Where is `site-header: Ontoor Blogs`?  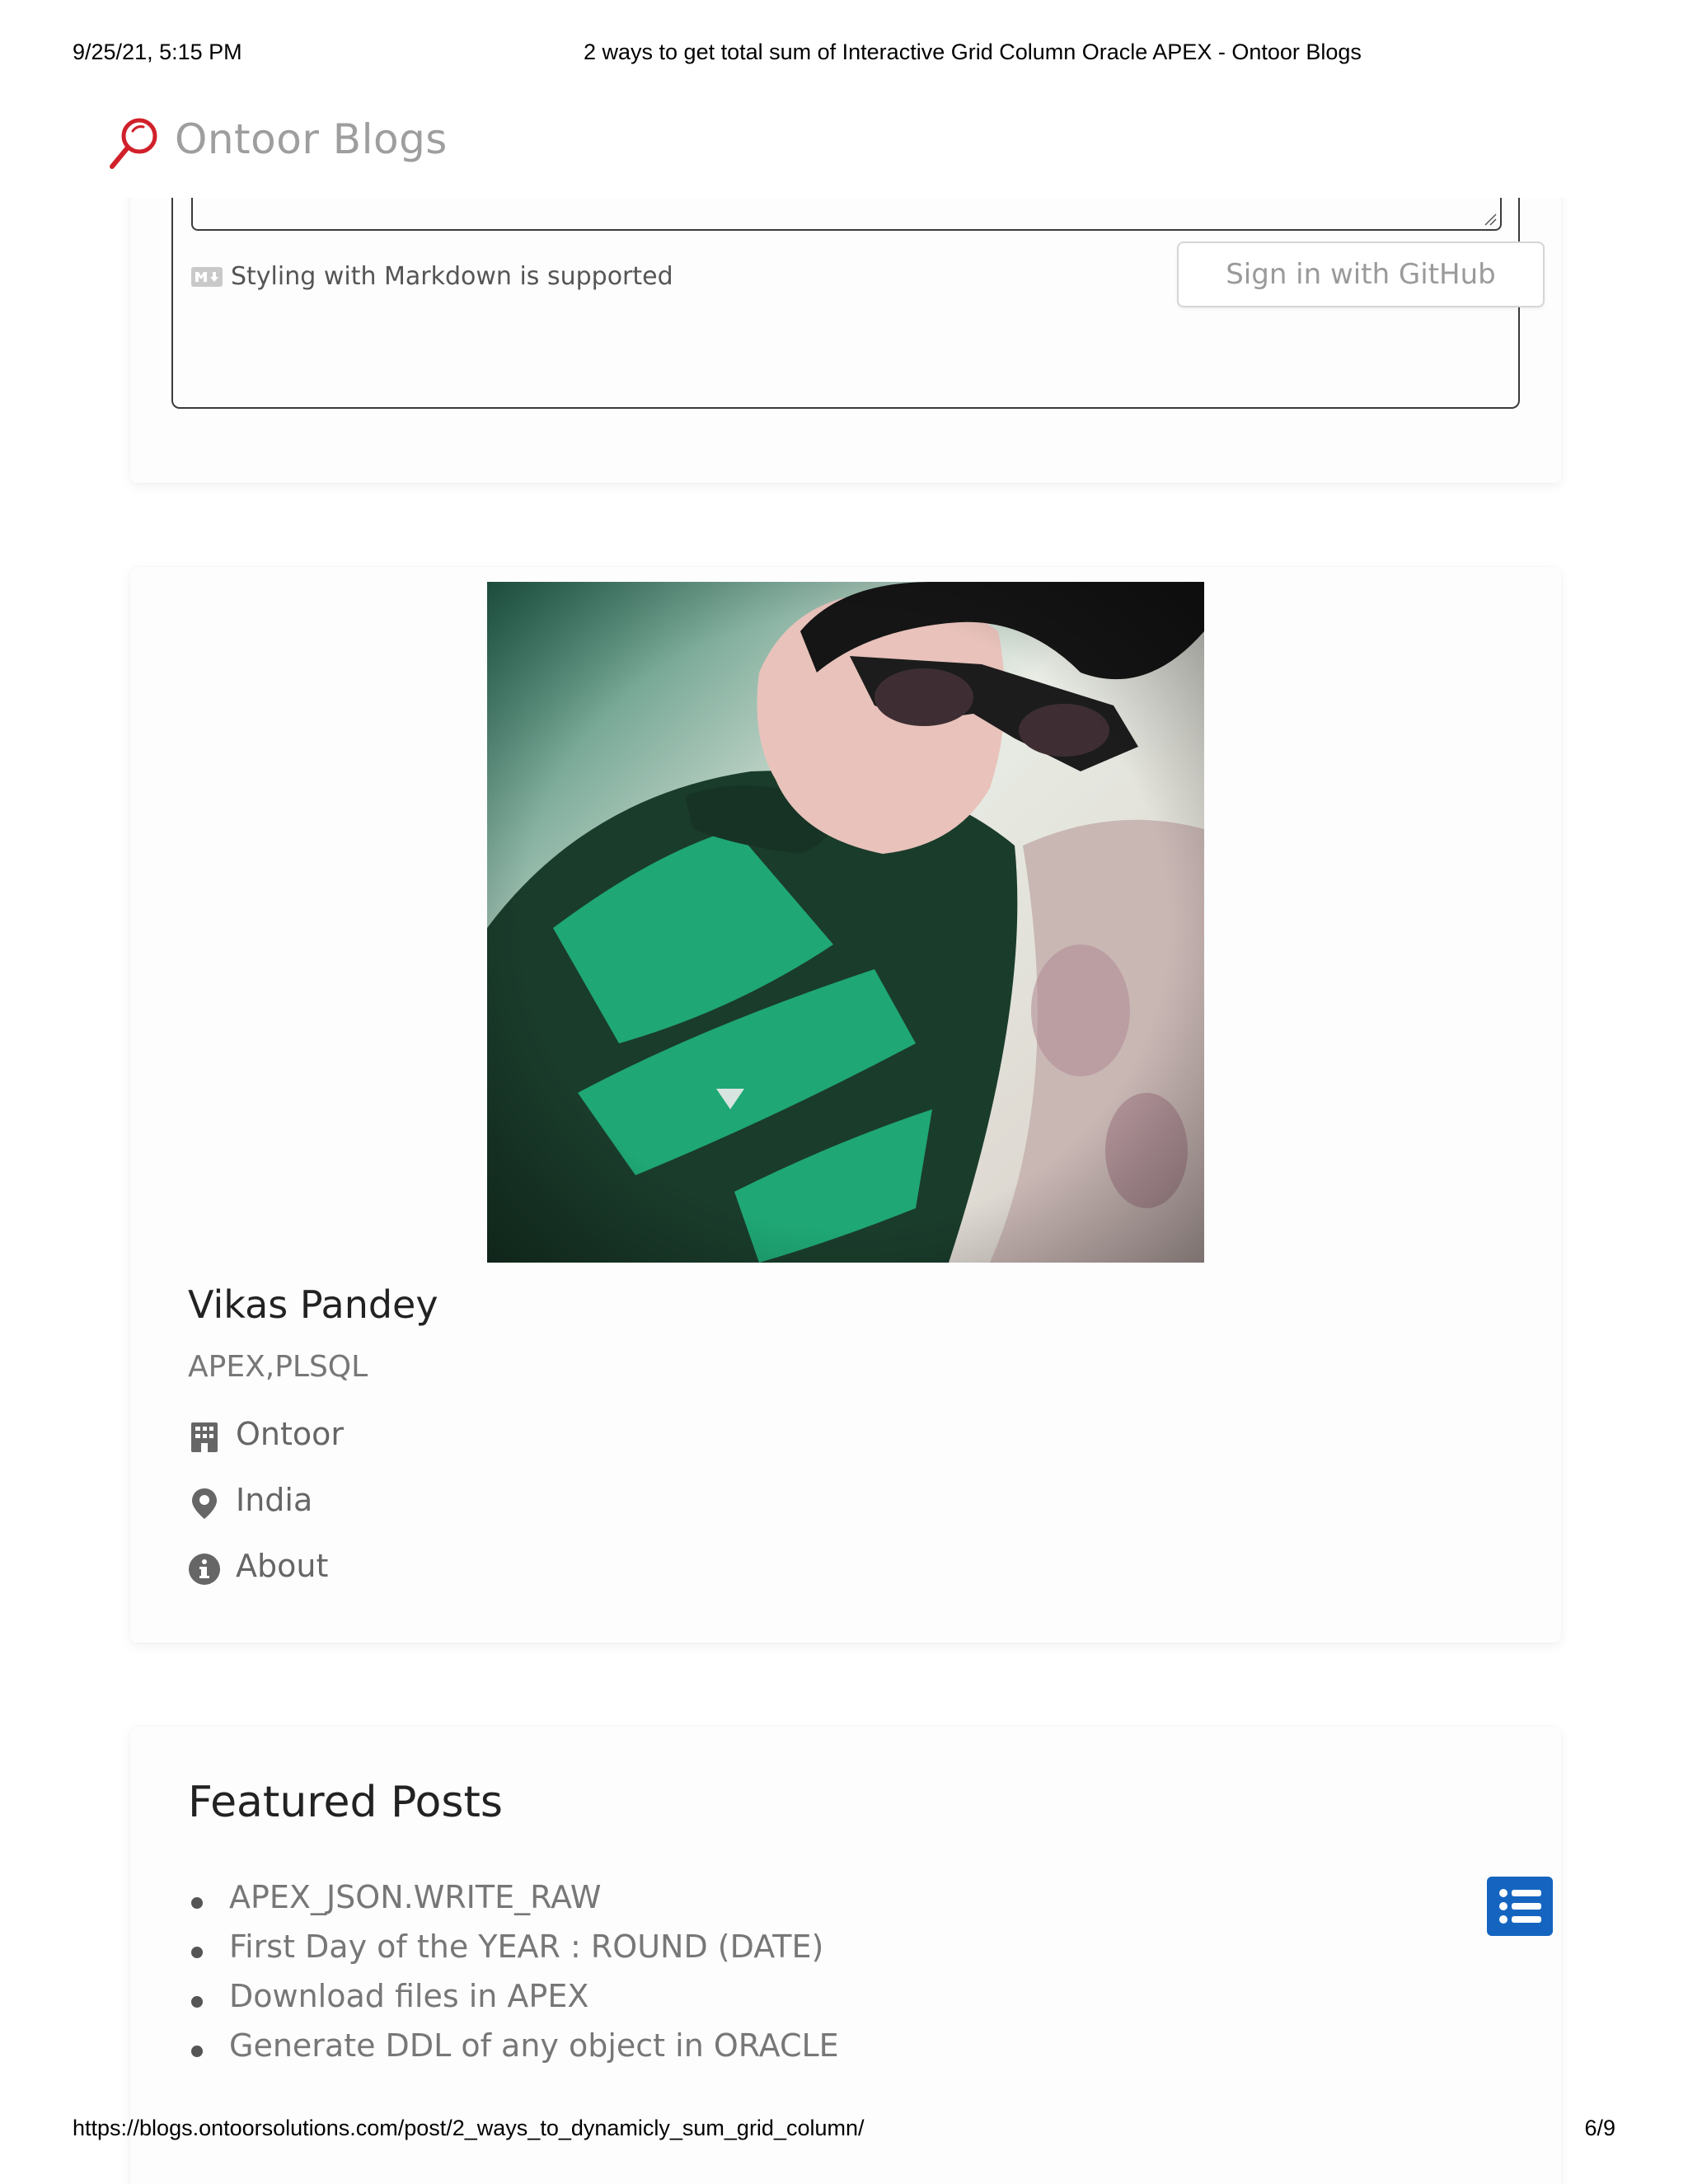 site-header: Ontoor Blogs is located at coordinates (844, 152).